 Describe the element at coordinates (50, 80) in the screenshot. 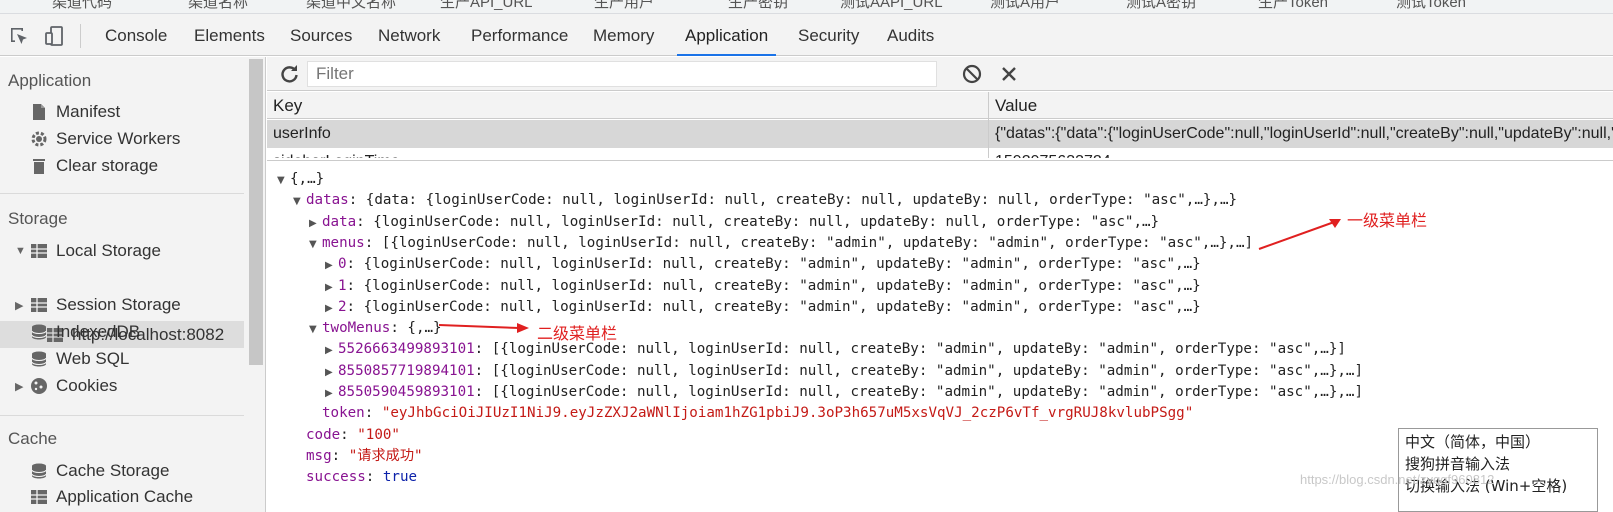

I see `sidebar-section-application: Application` at that location.